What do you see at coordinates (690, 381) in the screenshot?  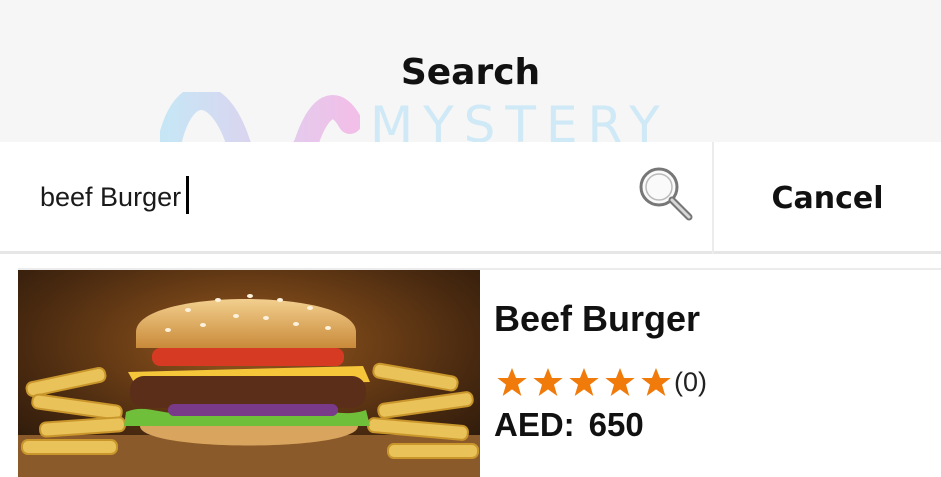 I see `rating-count: (0)` at bounding box center [690, 381].